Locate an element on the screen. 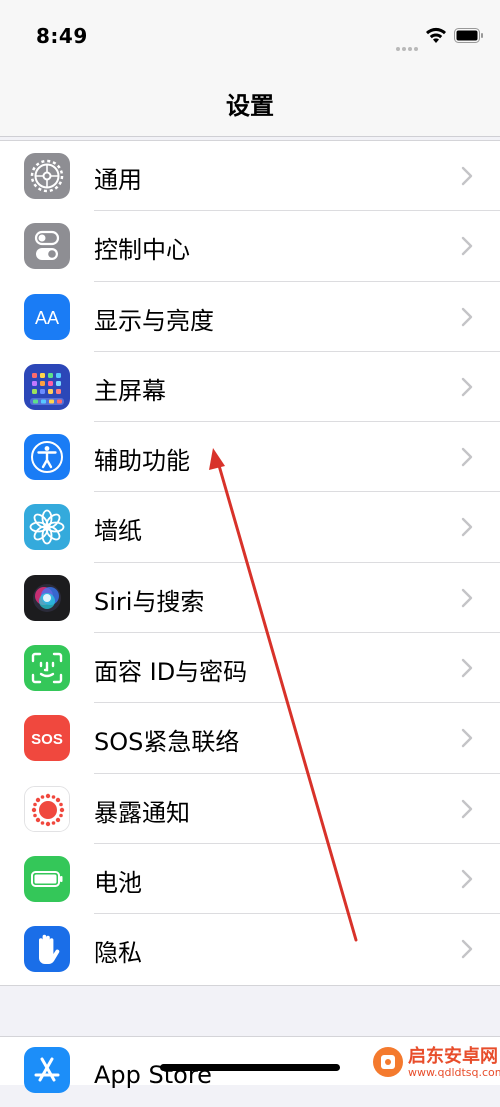 Image resolution: width=500 pixels, height=1107 pixels. page-title: 设置 is located at coordinates (250, 106).